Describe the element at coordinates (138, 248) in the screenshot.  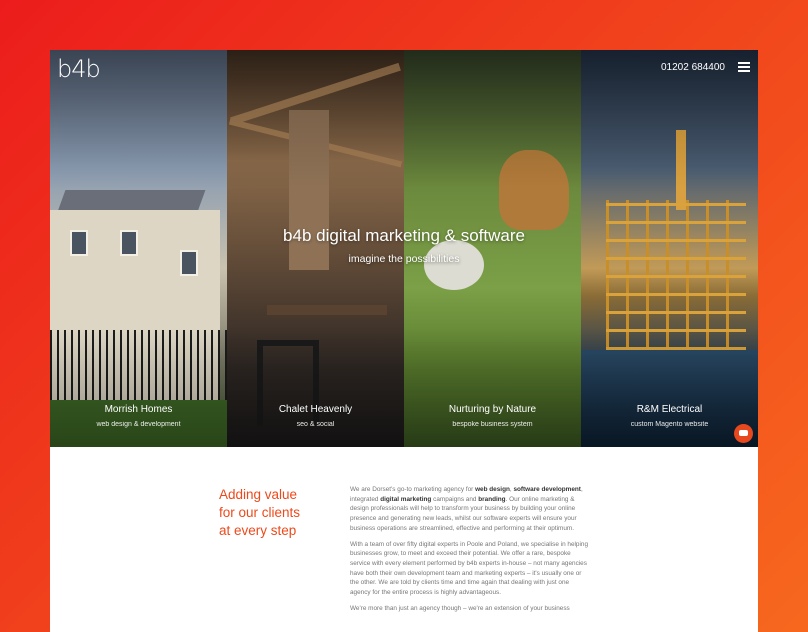
I see `project-panel-morrish-homes: Morrish Homes web design & development` at that location.